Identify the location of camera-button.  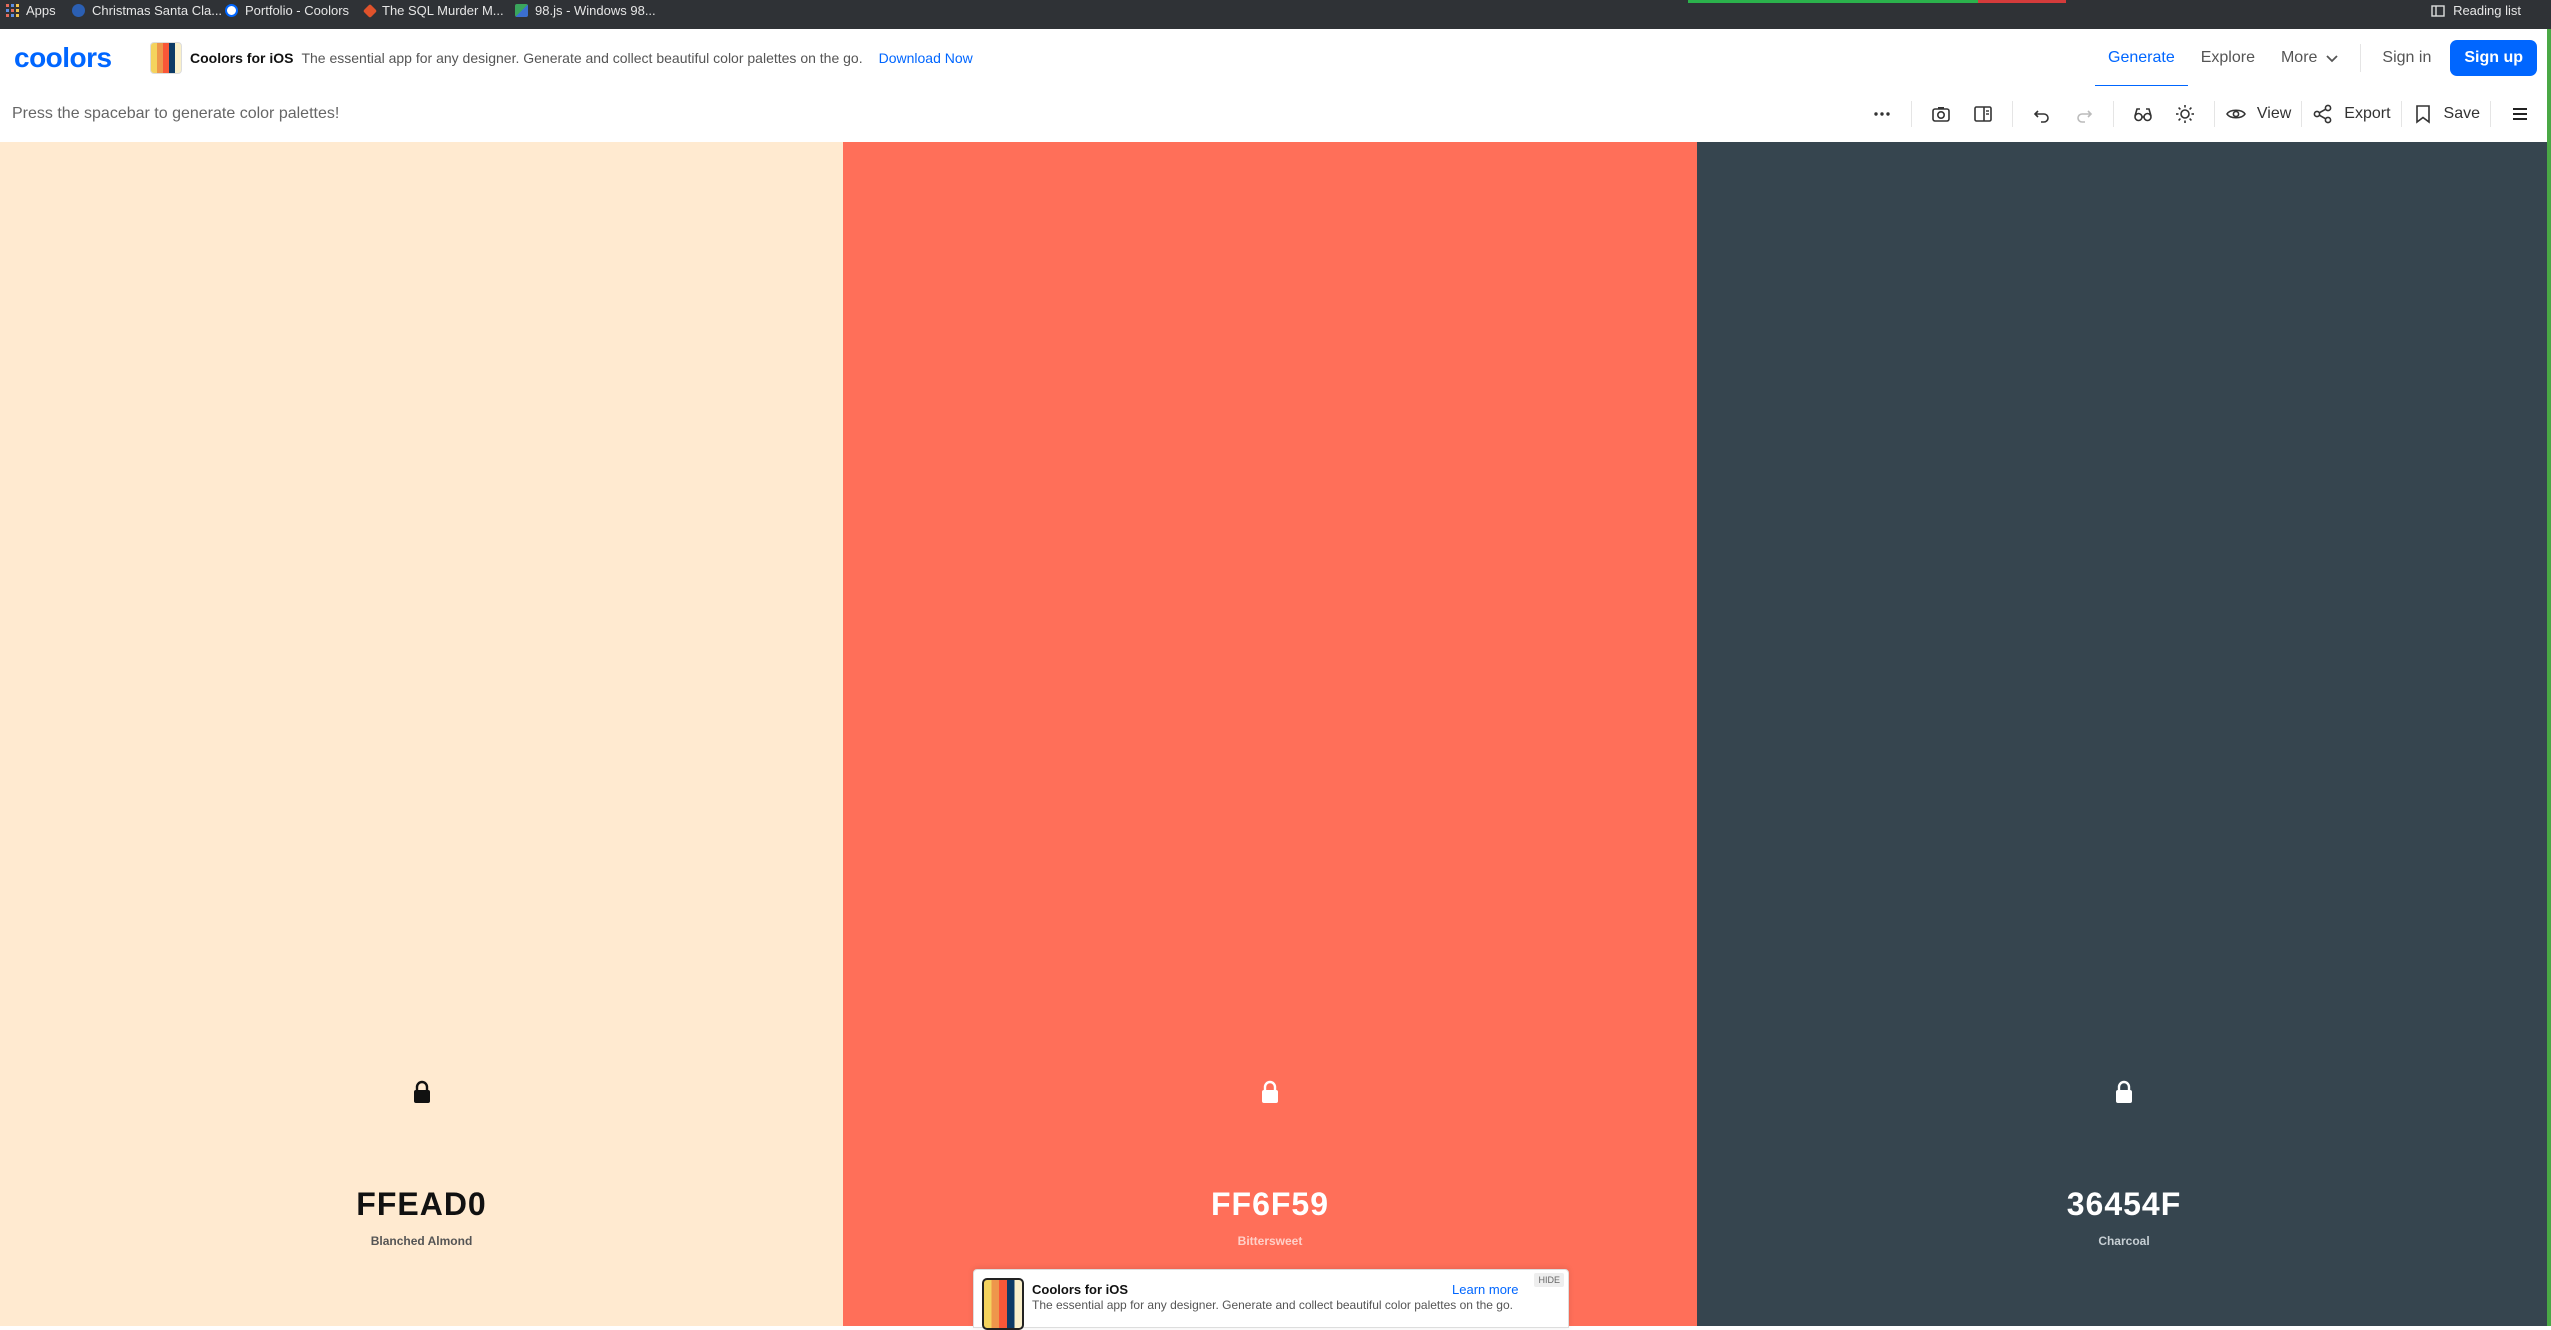
(1941, 114).